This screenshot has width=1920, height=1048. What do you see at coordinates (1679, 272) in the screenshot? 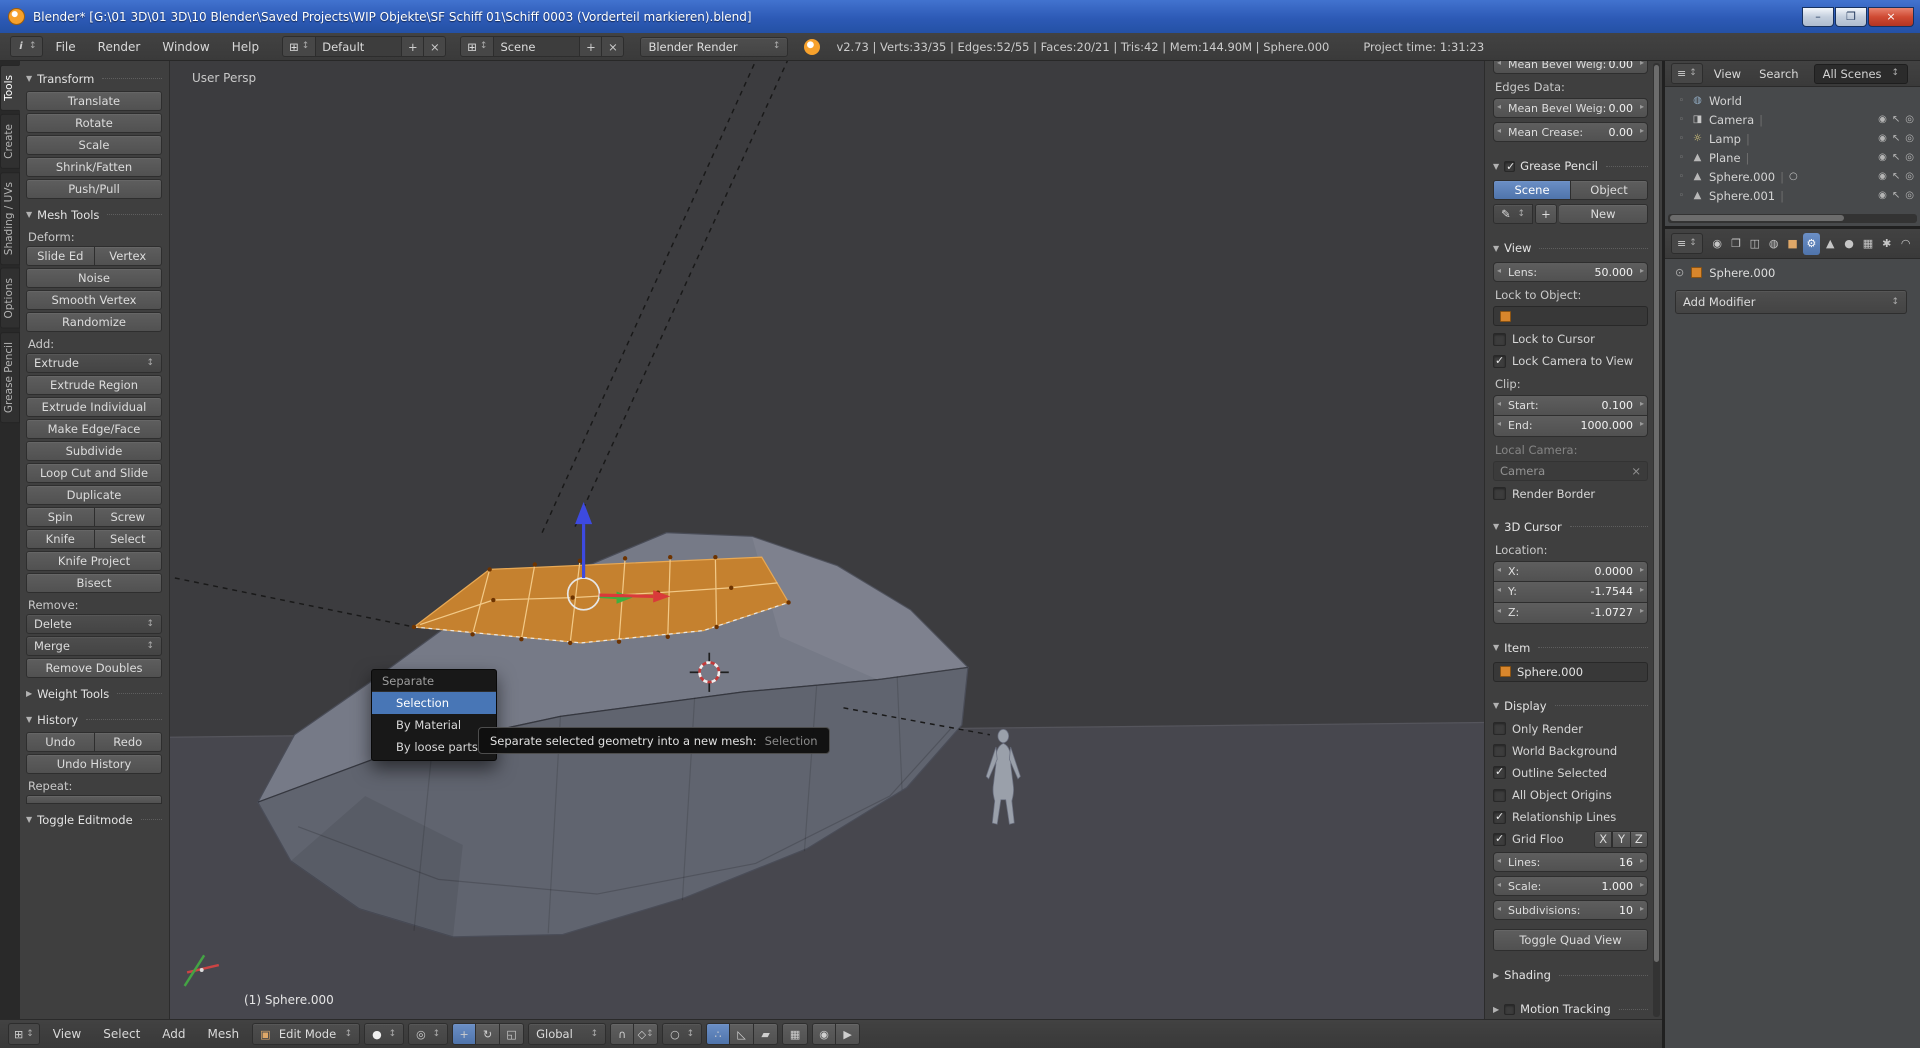
I see `pin-icon: ⊙` at bounding box center [1679, 272].